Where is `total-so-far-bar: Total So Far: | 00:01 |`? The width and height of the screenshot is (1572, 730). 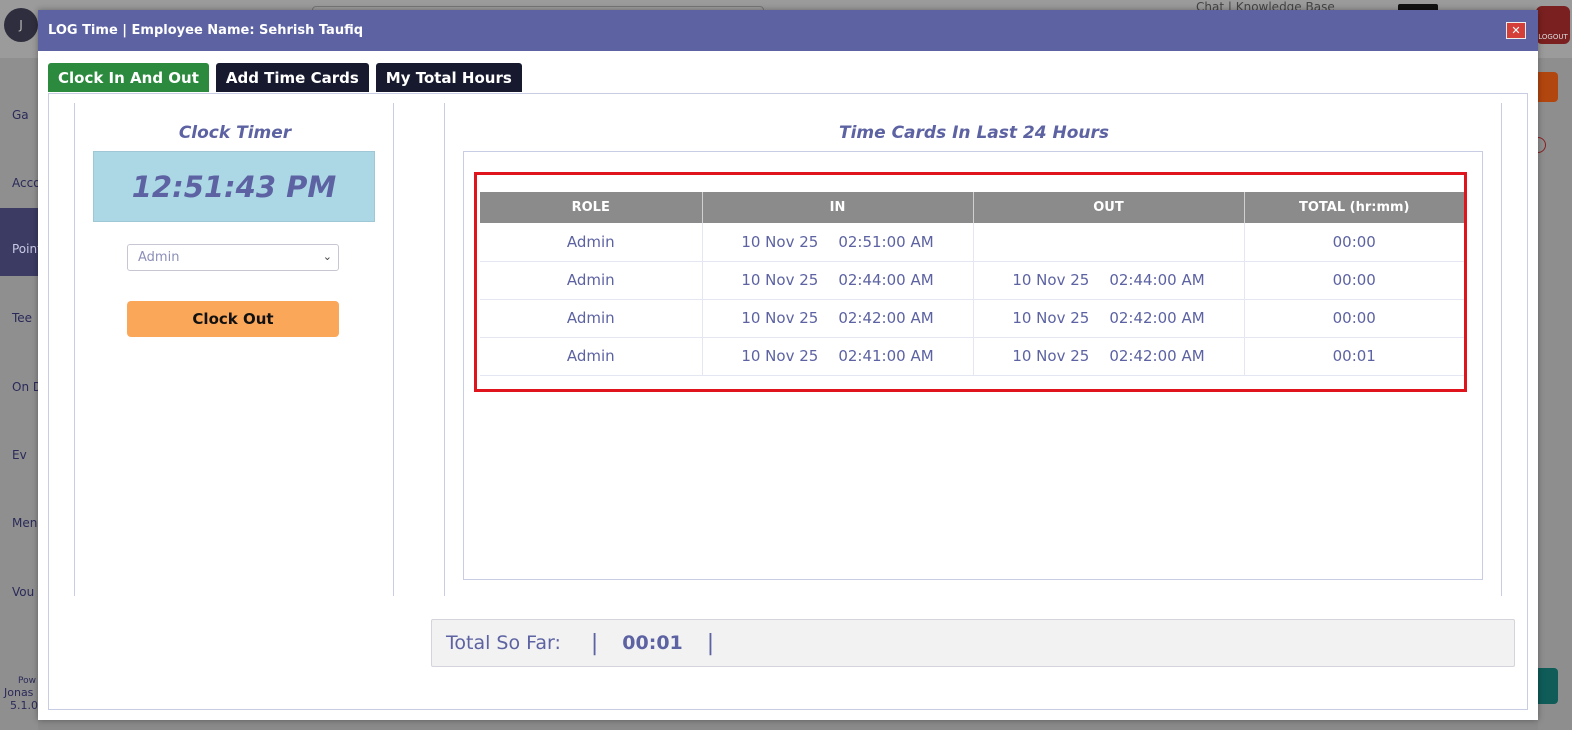 total-so-far-bar: Total So Far: | 00:01 | is located at coordinates (973, 643).